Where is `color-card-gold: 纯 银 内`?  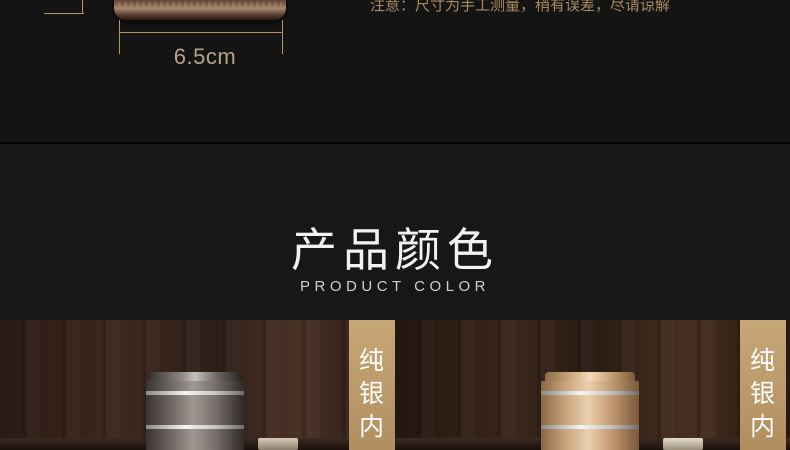 color-card-gold: 纯 银 内 is located at coordinates (592, 385).